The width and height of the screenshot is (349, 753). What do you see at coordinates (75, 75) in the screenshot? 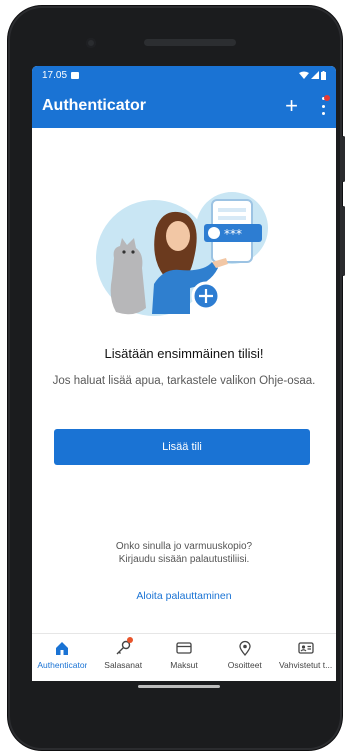
I see `image-notification-icon` at bounding box center [75, 75].